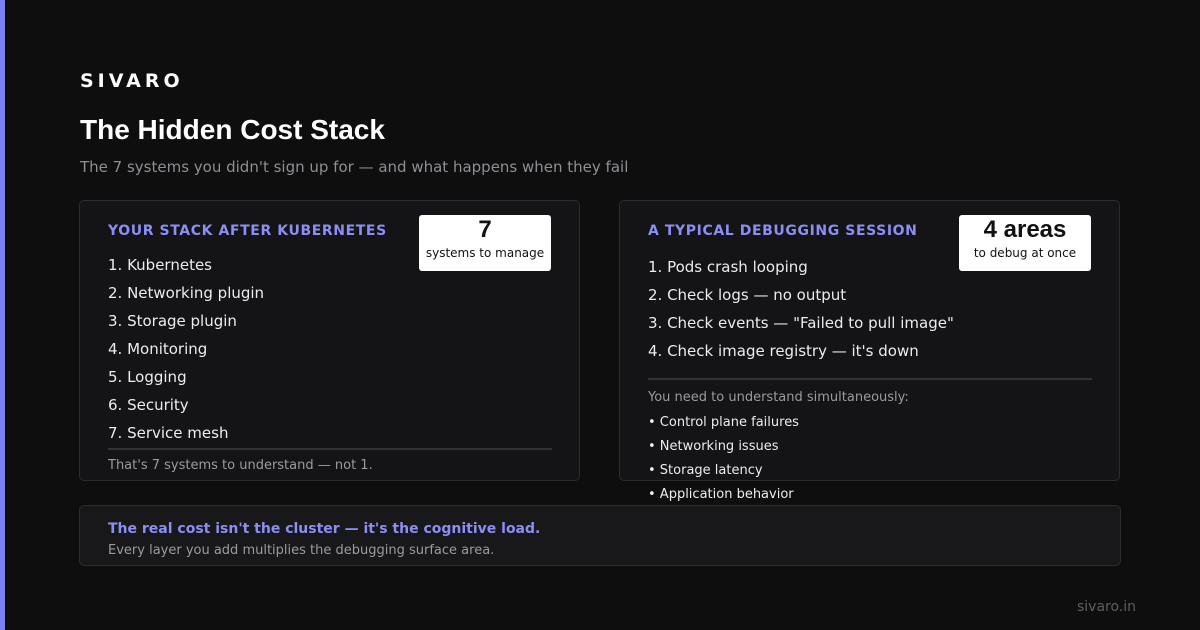 This screenshot has width=1200, height=630. I want to click on list-item: • Control plane failures, so click(723, 422).